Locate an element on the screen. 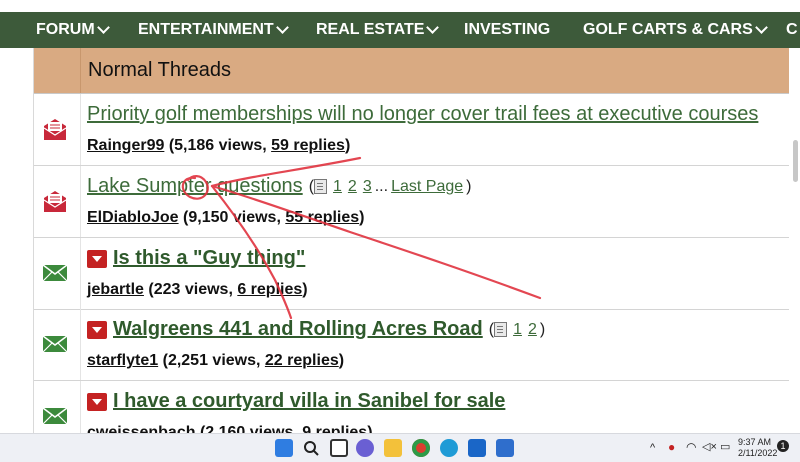 This screenshot has width=800, height=462. thread-views: 5,186 views is located at coordinates (218, 145).